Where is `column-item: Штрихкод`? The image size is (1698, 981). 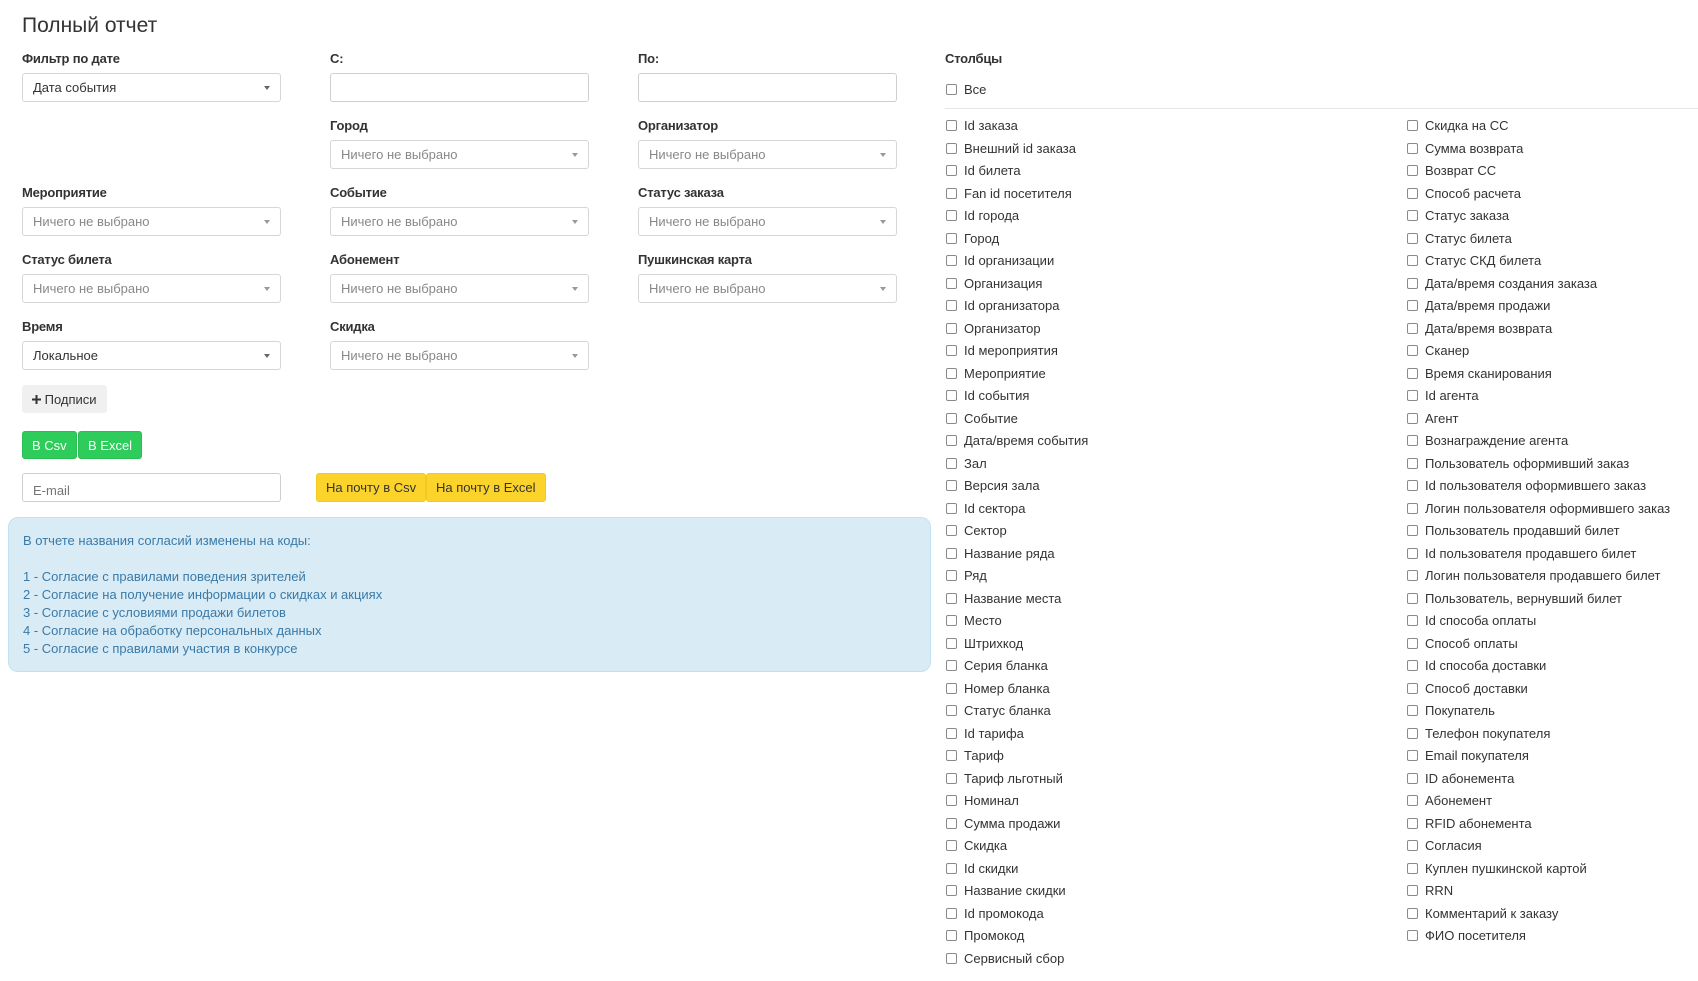
column-item: Штрихкод is located at coordinates (984, 645).